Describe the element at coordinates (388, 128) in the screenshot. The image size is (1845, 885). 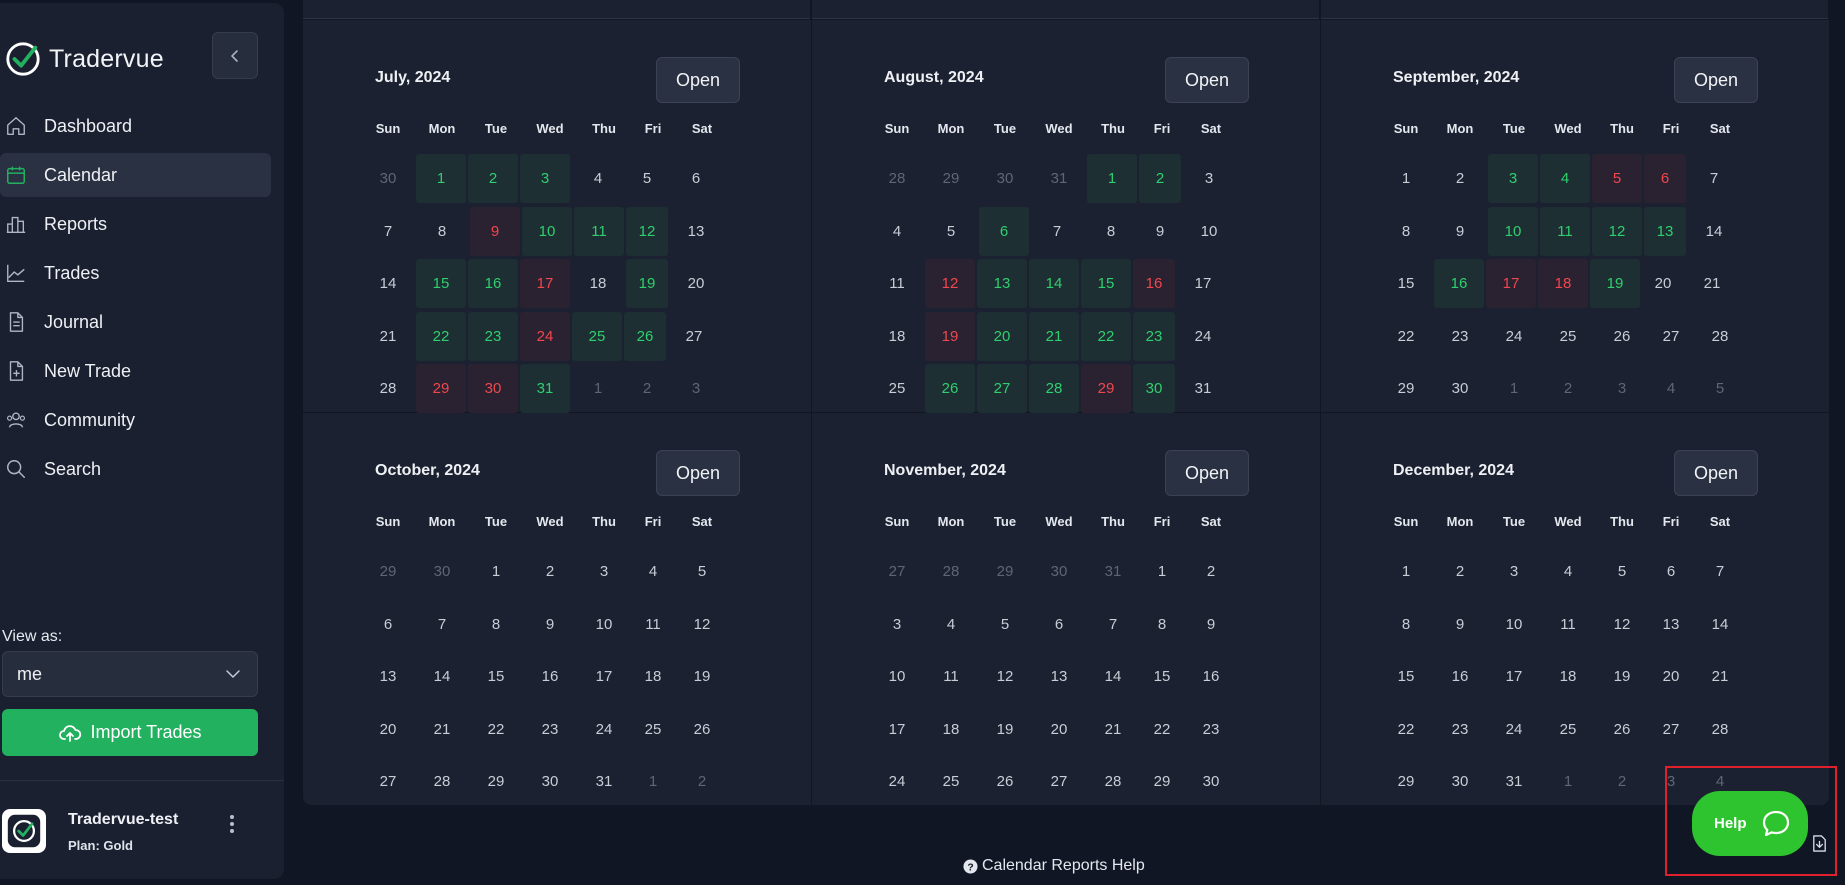
I see `weekday-label: Sun` at that location.